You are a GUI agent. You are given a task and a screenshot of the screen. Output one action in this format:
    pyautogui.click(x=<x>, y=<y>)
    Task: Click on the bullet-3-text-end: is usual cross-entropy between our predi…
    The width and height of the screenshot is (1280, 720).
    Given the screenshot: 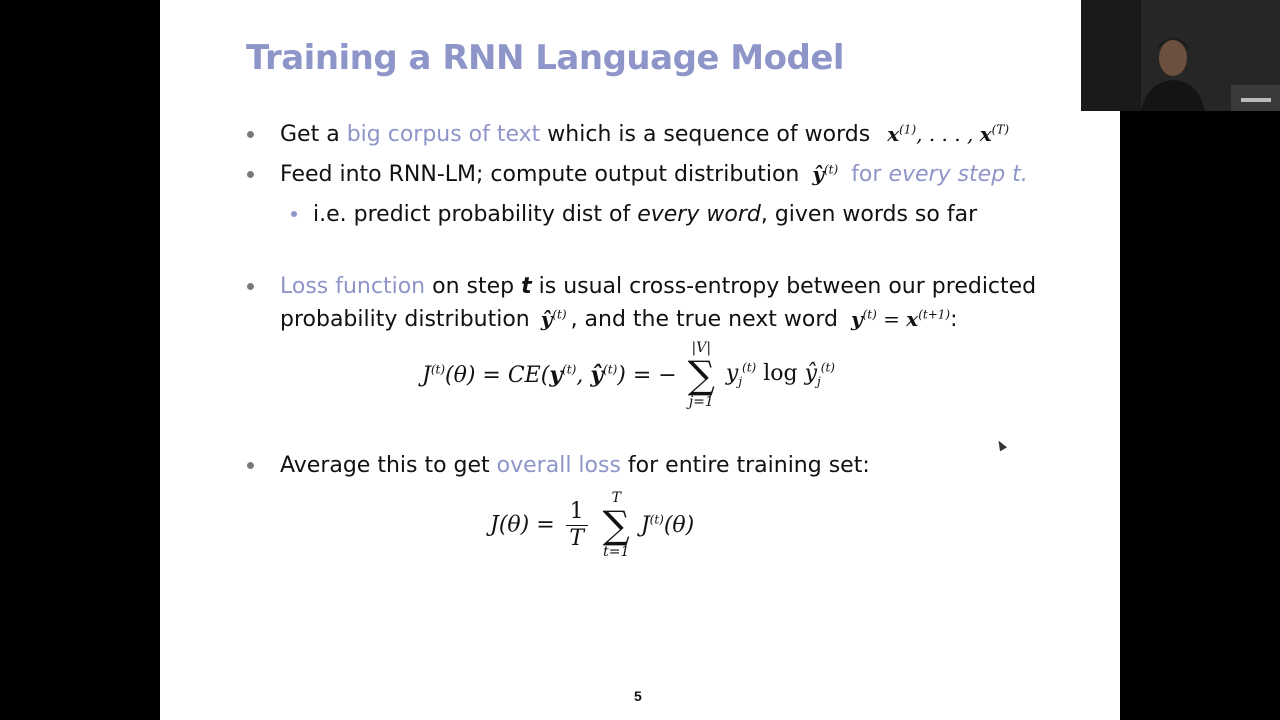 What is the action you would take?
    pyautogui.click(x=784, y=286)
    